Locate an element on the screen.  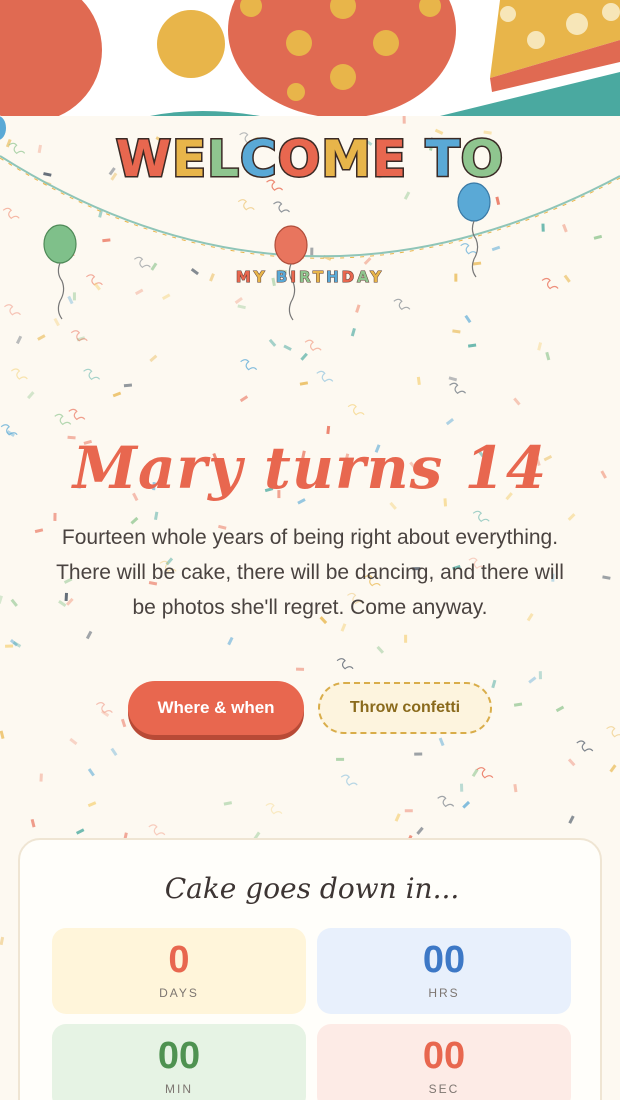
days-value: 0 is located at coordinates (179, 960).